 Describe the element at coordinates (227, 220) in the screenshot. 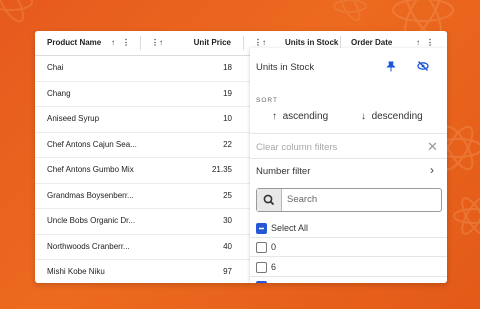

I see `unit-price-cell: 30` at that location.